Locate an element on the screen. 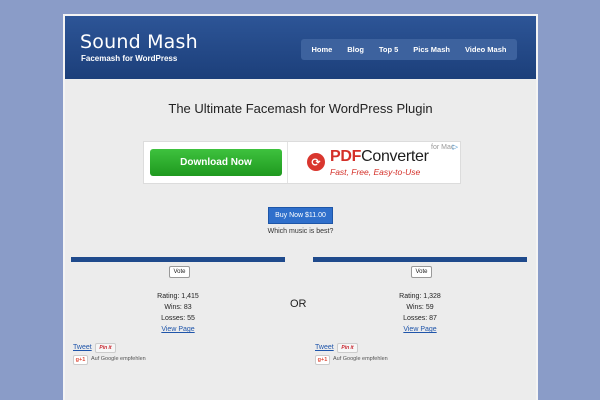  mash-question: Which music is best? is located at coordinates (300, 231).